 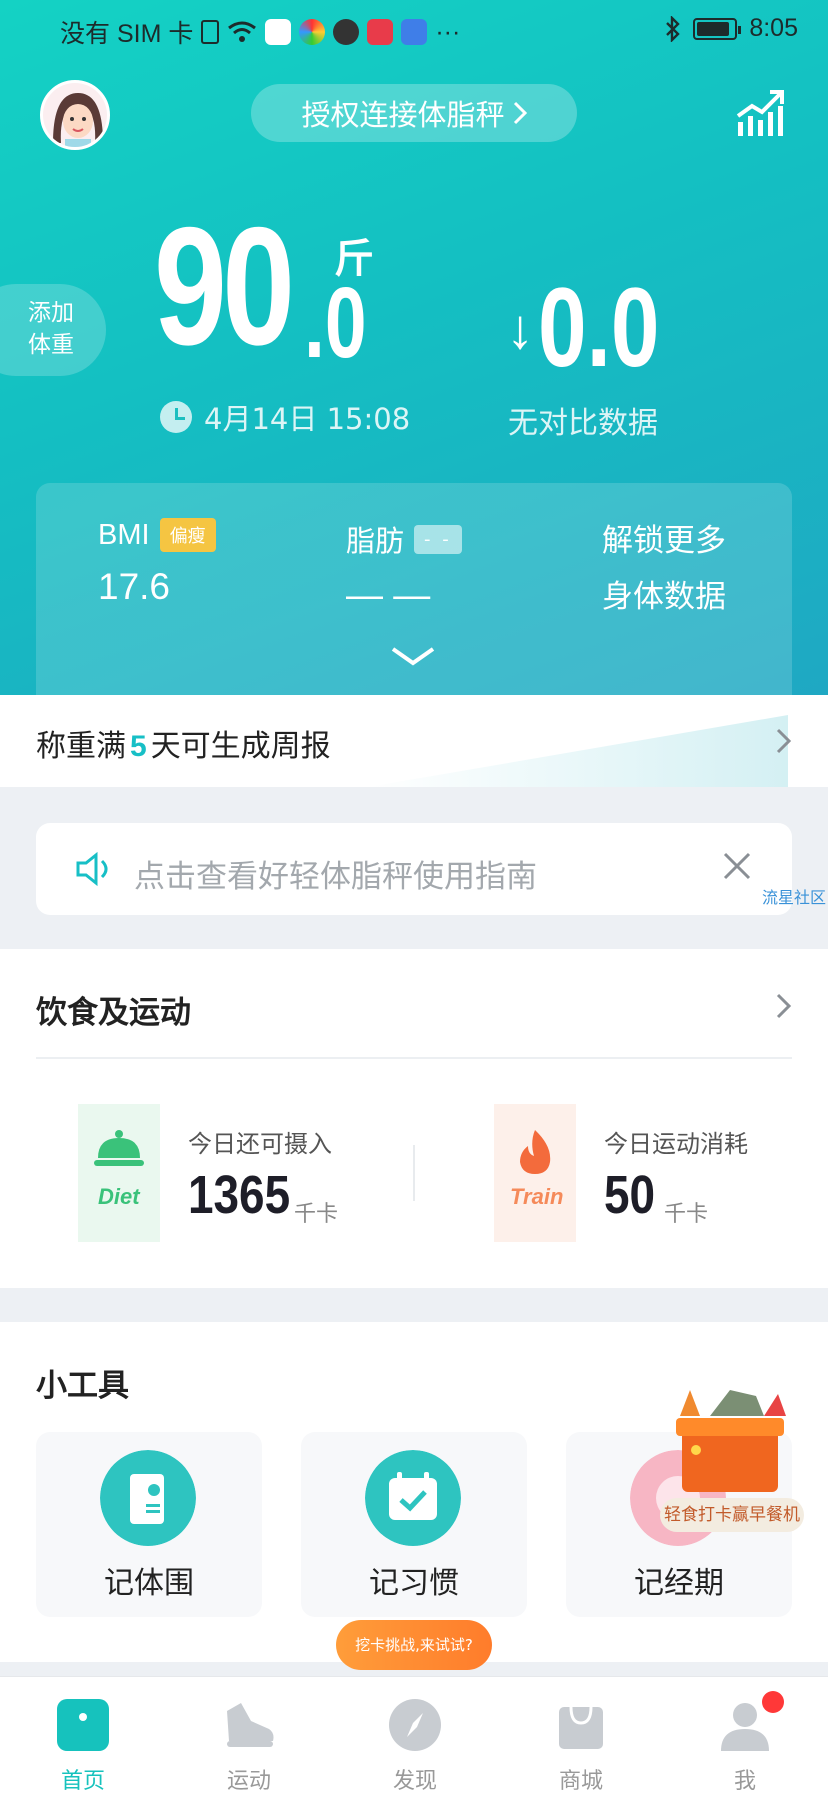 I want to click on tab-label: 商城, so click(x=580, y=1781).